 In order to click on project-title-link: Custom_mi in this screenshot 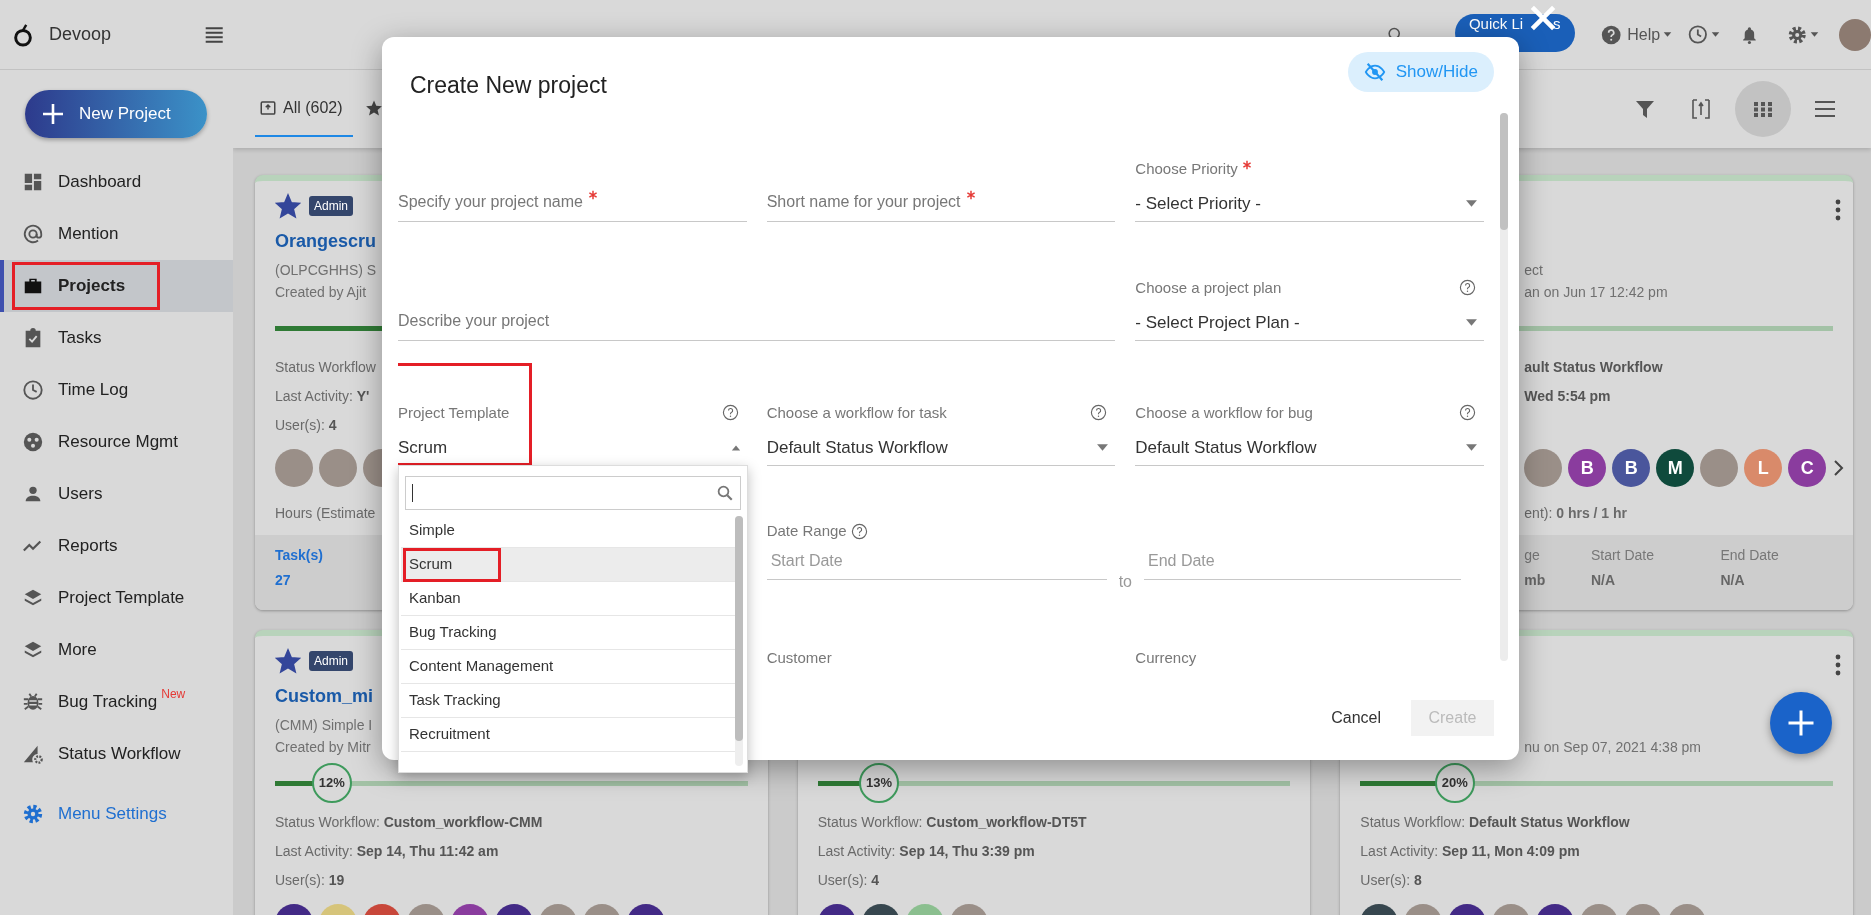, I will do `click(324, 696)`.